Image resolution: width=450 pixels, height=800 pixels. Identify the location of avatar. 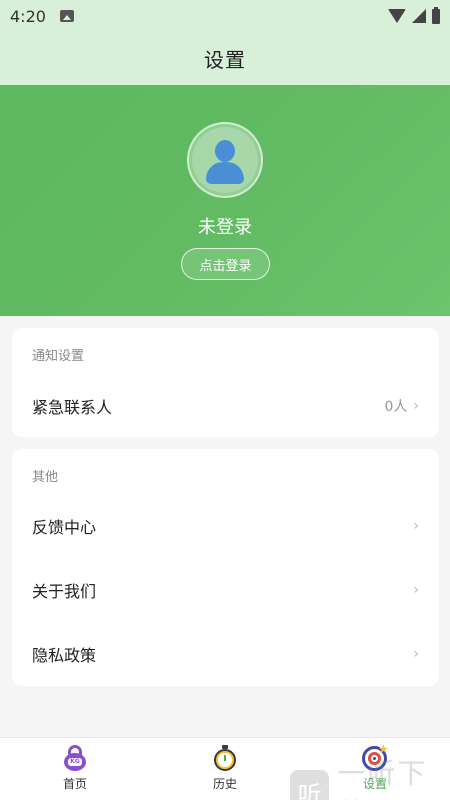
(225, 160).